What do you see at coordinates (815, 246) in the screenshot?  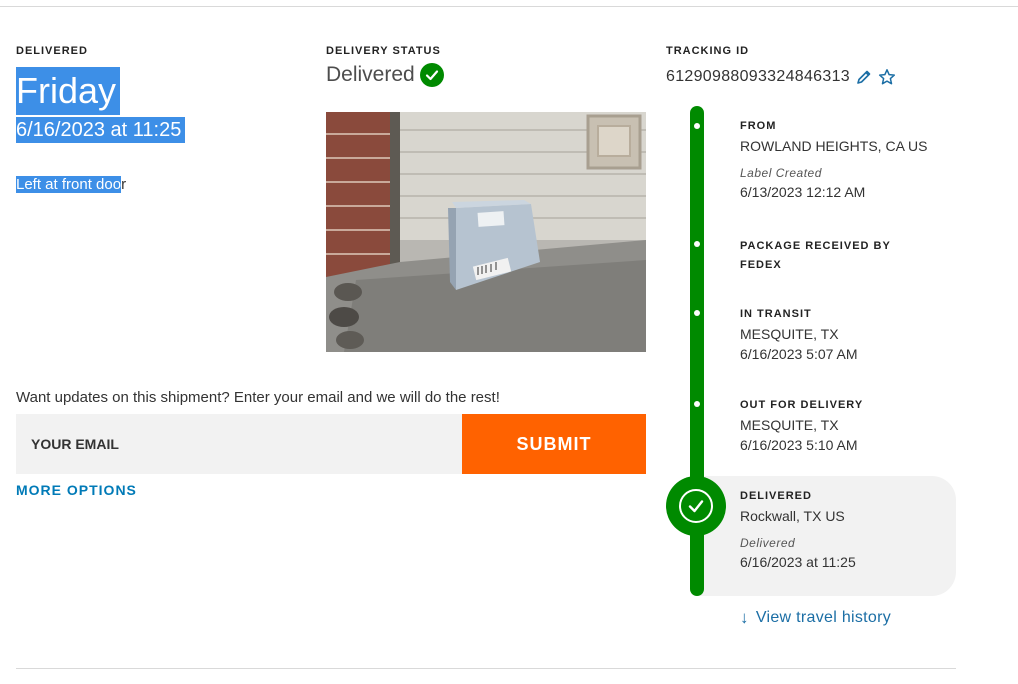 I see `step-title: PACKAGE RECEIVED BY` at bounding box center [815, 246].